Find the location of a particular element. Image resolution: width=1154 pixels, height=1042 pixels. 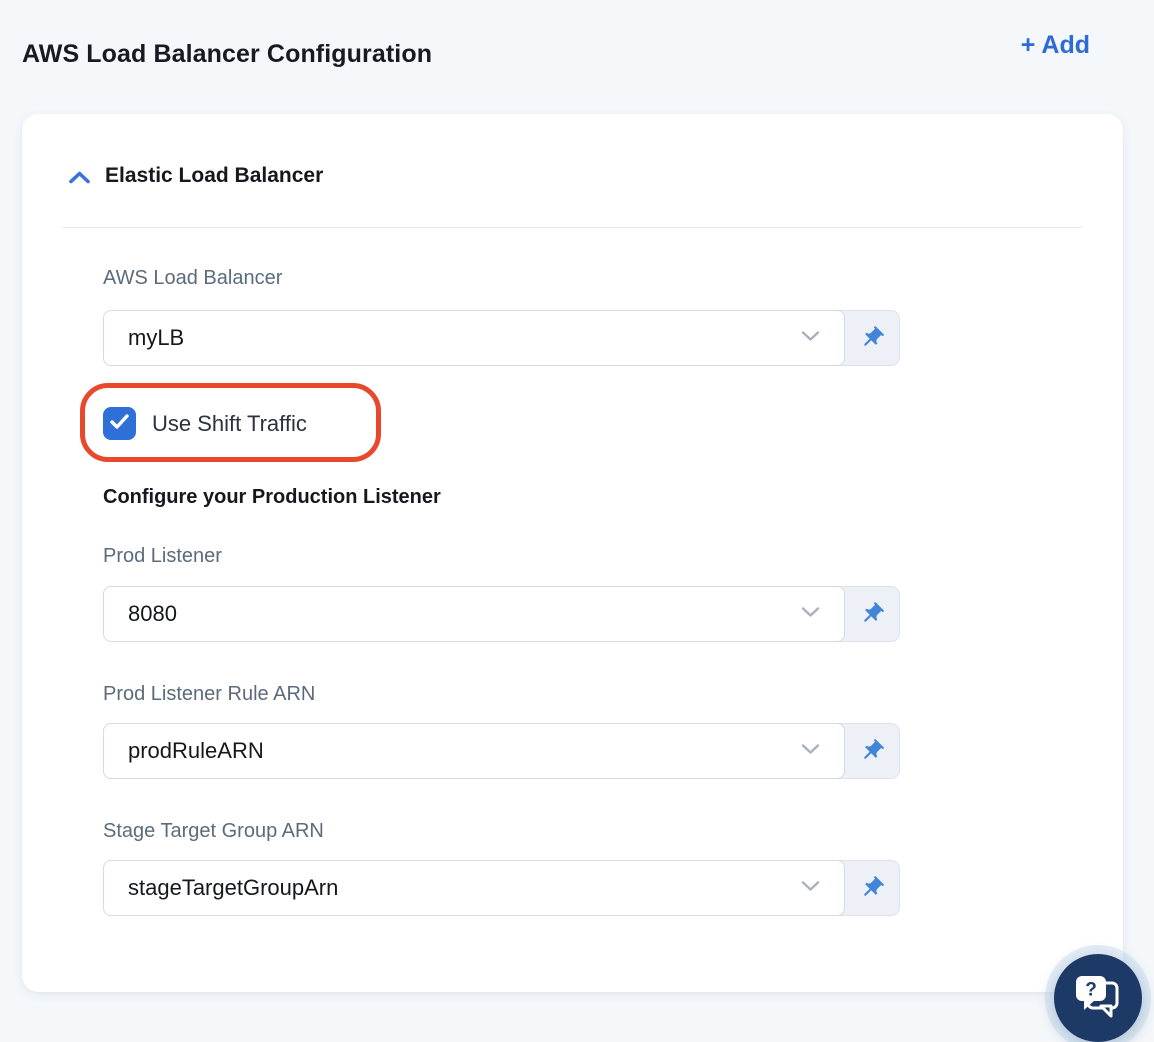

prod-rule-arn-field-group: prodRuleARN is located at coordinates (501, 751).